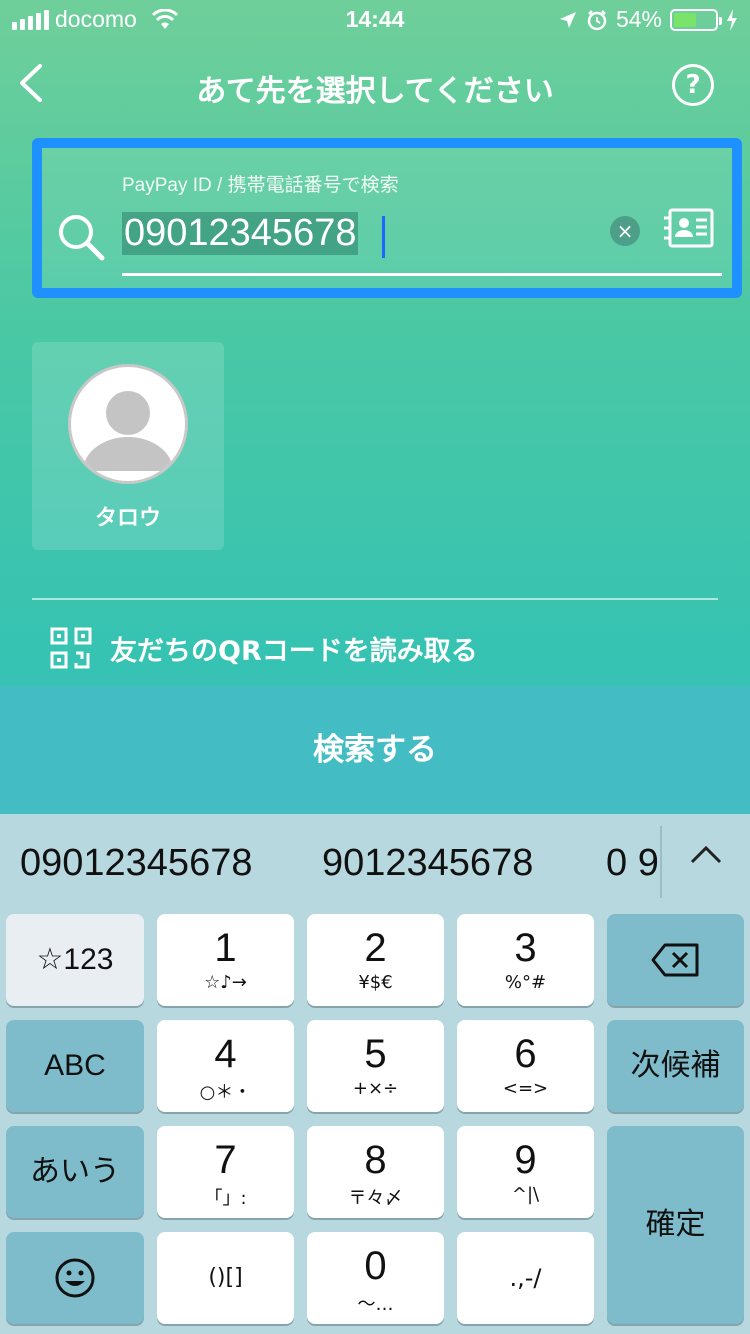  I want to click on key-1-sub: ☆♪→, so click(225, 982).